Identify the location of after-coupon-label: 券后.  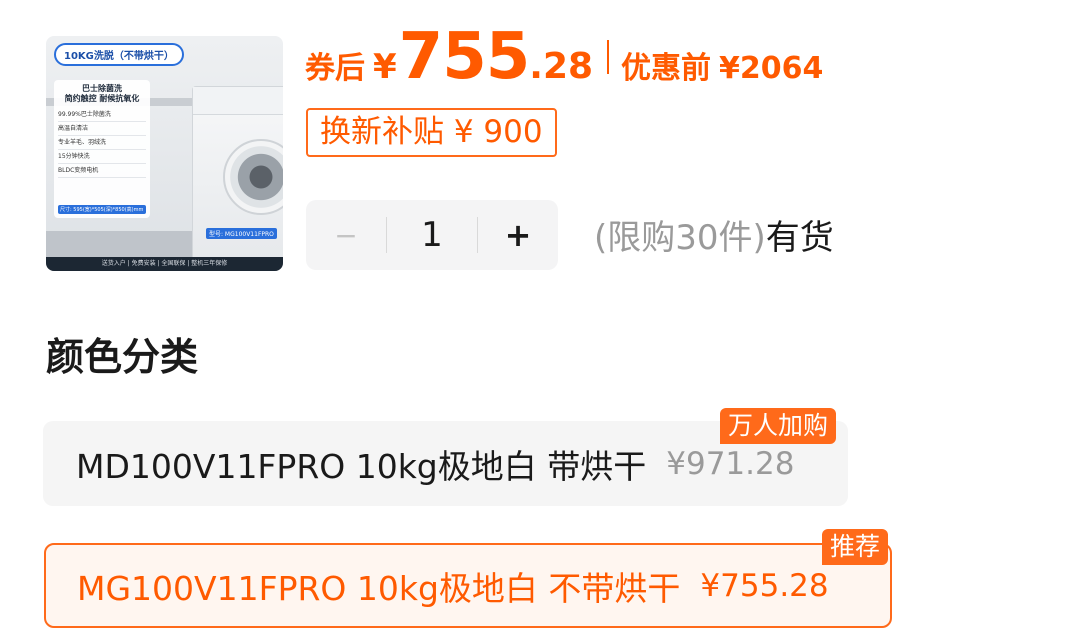
(335, 68).